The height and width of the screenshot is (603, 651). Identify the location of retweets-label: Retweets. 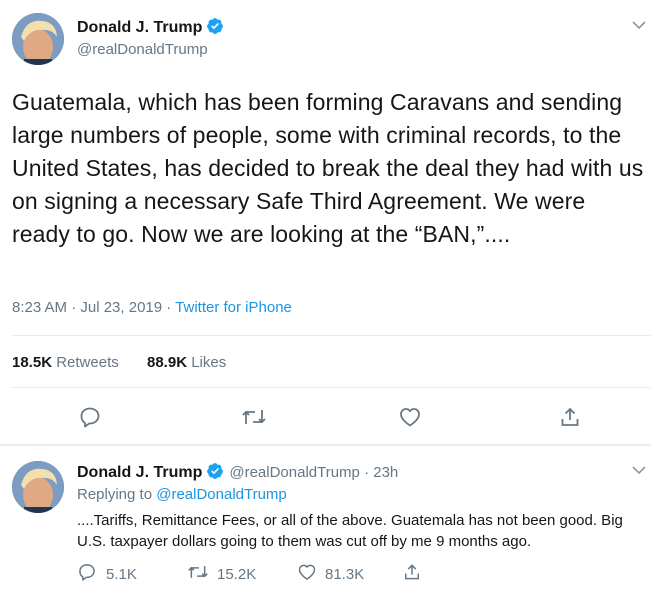
(87, 362).